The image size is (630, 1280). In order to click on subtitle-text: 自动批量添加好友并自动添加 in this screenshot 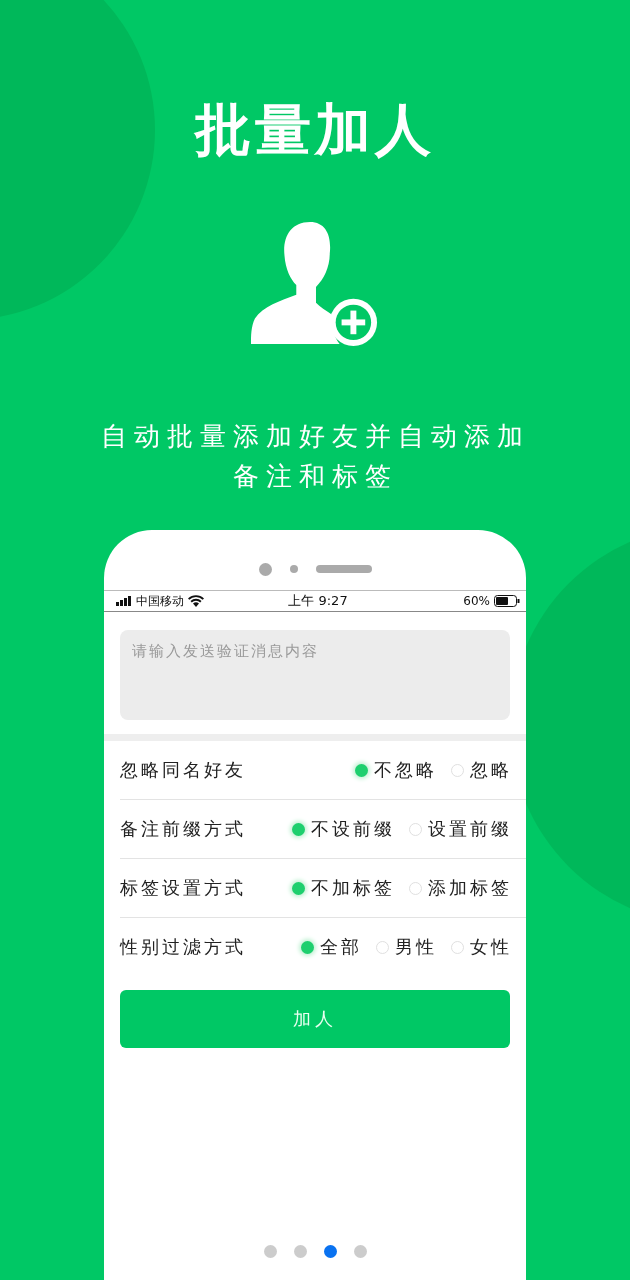, I will do `click(315, 436)`.